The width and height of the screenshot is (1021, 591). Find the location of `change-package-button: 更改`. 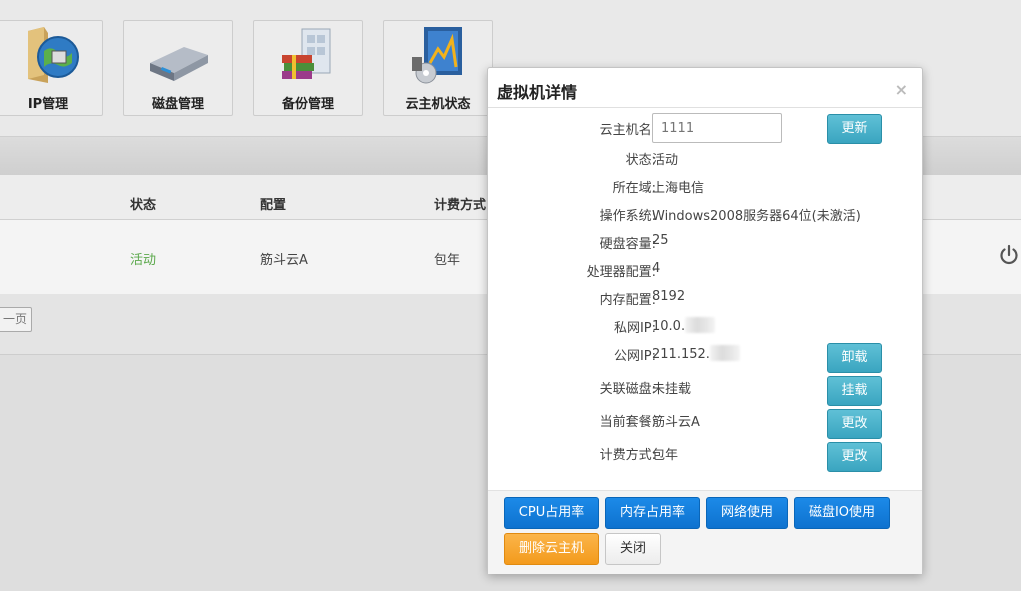

change-package-button: 更改 is located at coordinates (854, 424).